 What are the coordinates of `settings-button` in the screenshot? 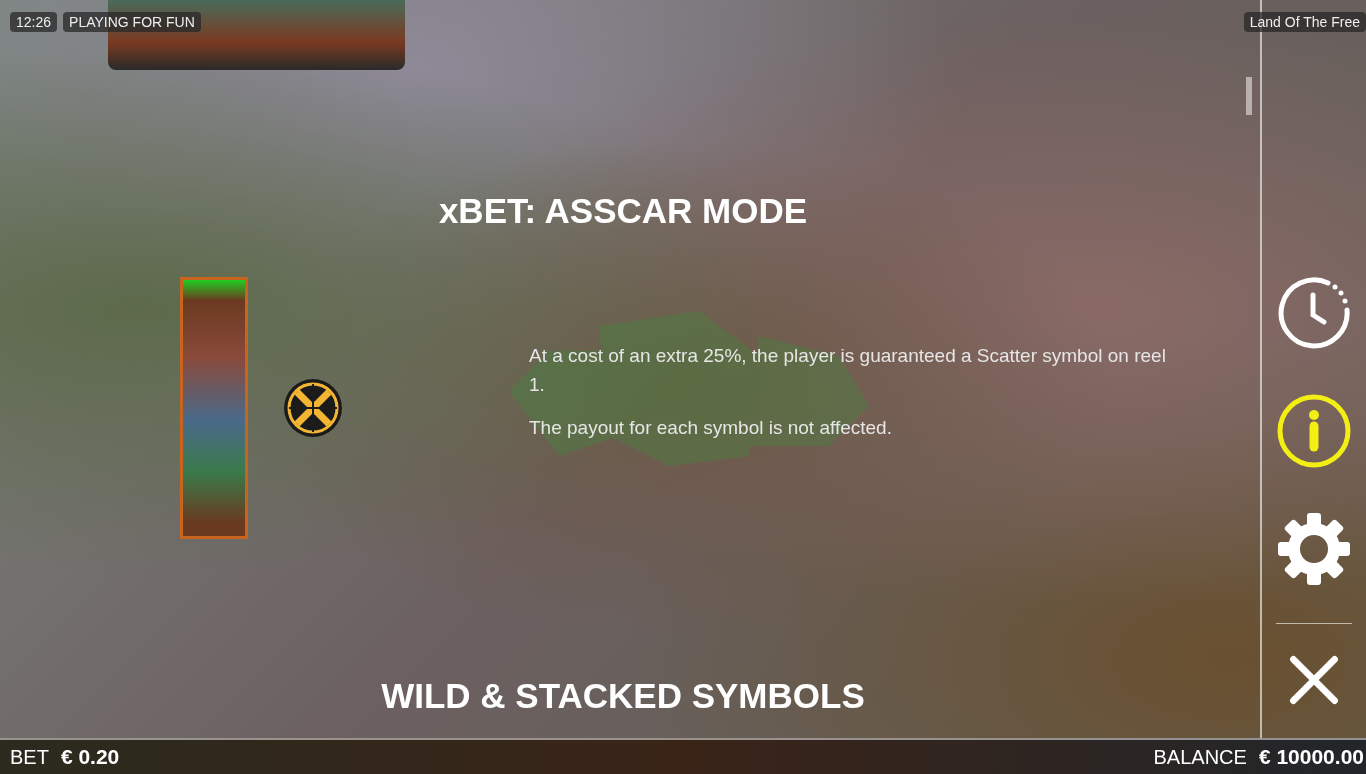 It's located at (1314, 549).